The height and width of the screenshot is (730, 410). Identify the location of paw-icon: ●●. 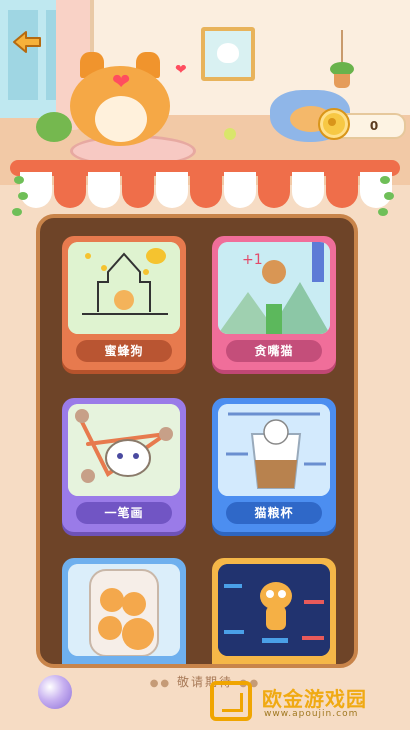
(160, 683).